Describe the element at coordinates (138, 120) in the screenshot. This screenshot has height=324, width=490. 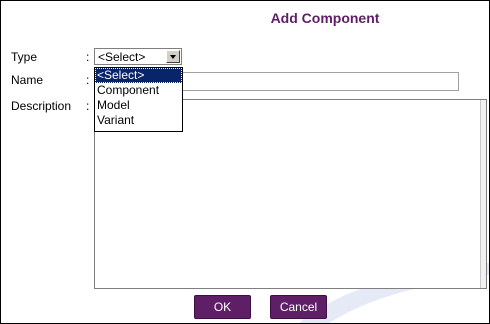
I see `type-option-variant: Variant` at that location.